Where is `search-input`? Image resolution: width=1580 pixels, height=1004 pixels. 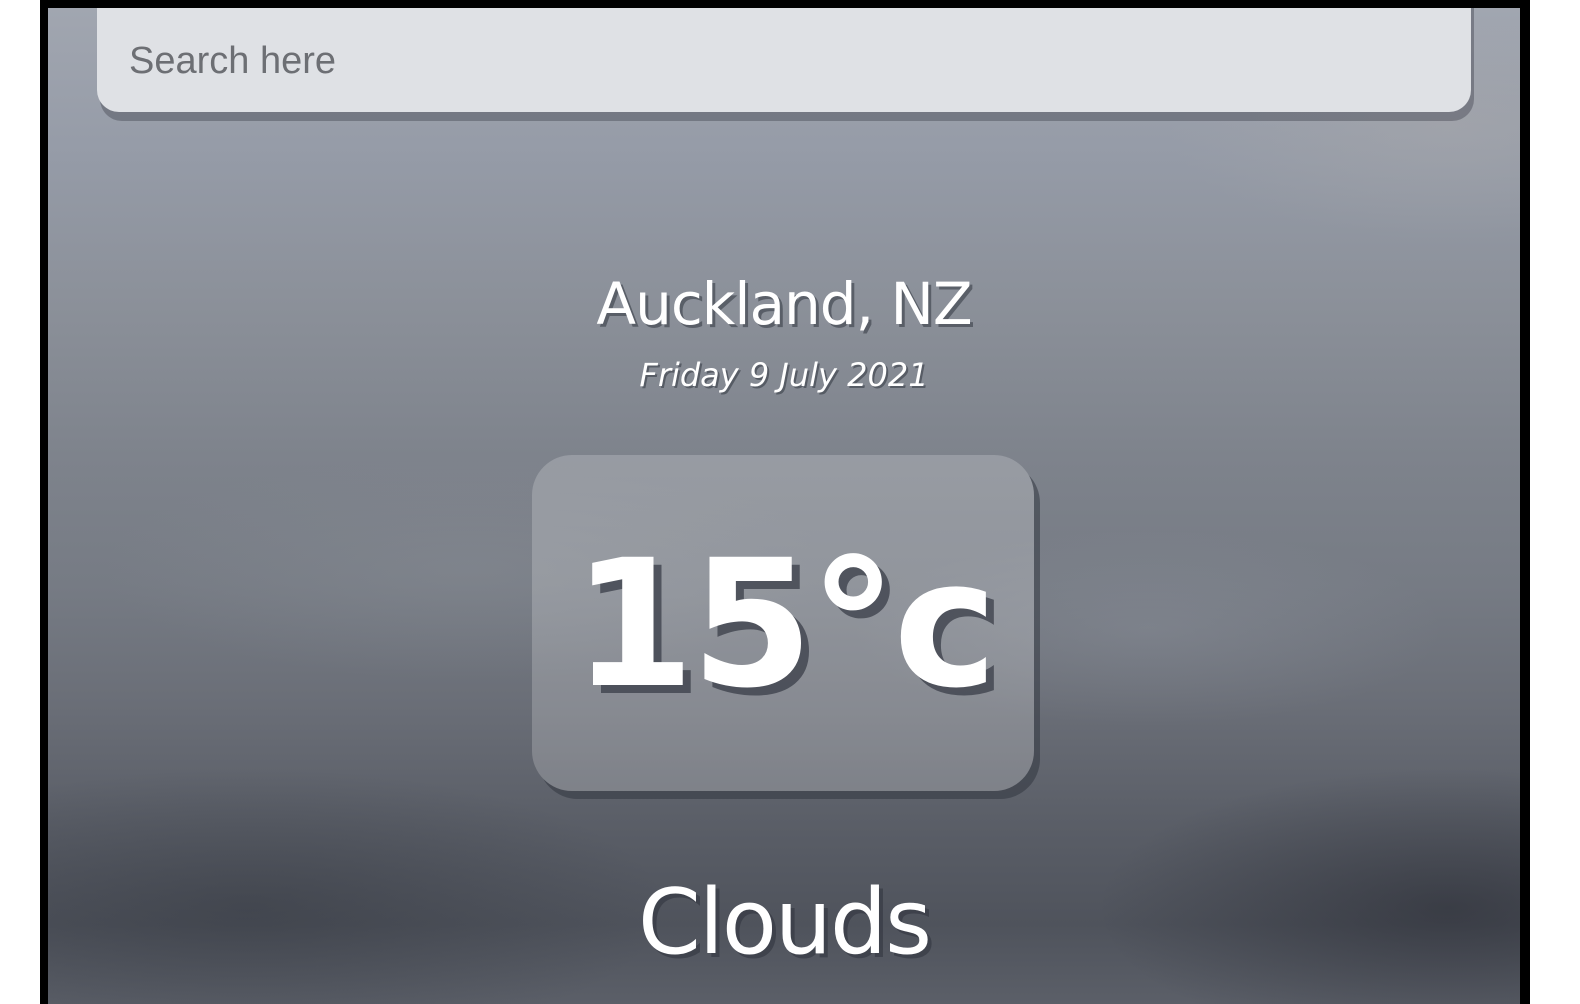
search-input is located at coordinates (799, 61).